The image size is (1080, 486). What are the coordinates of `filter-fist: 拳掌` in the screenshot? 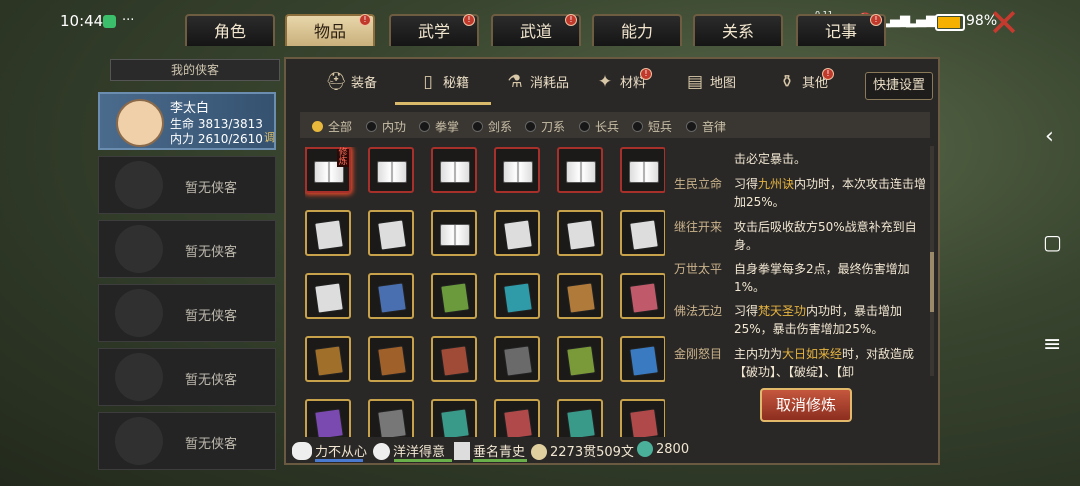 It's located at (439, 126).